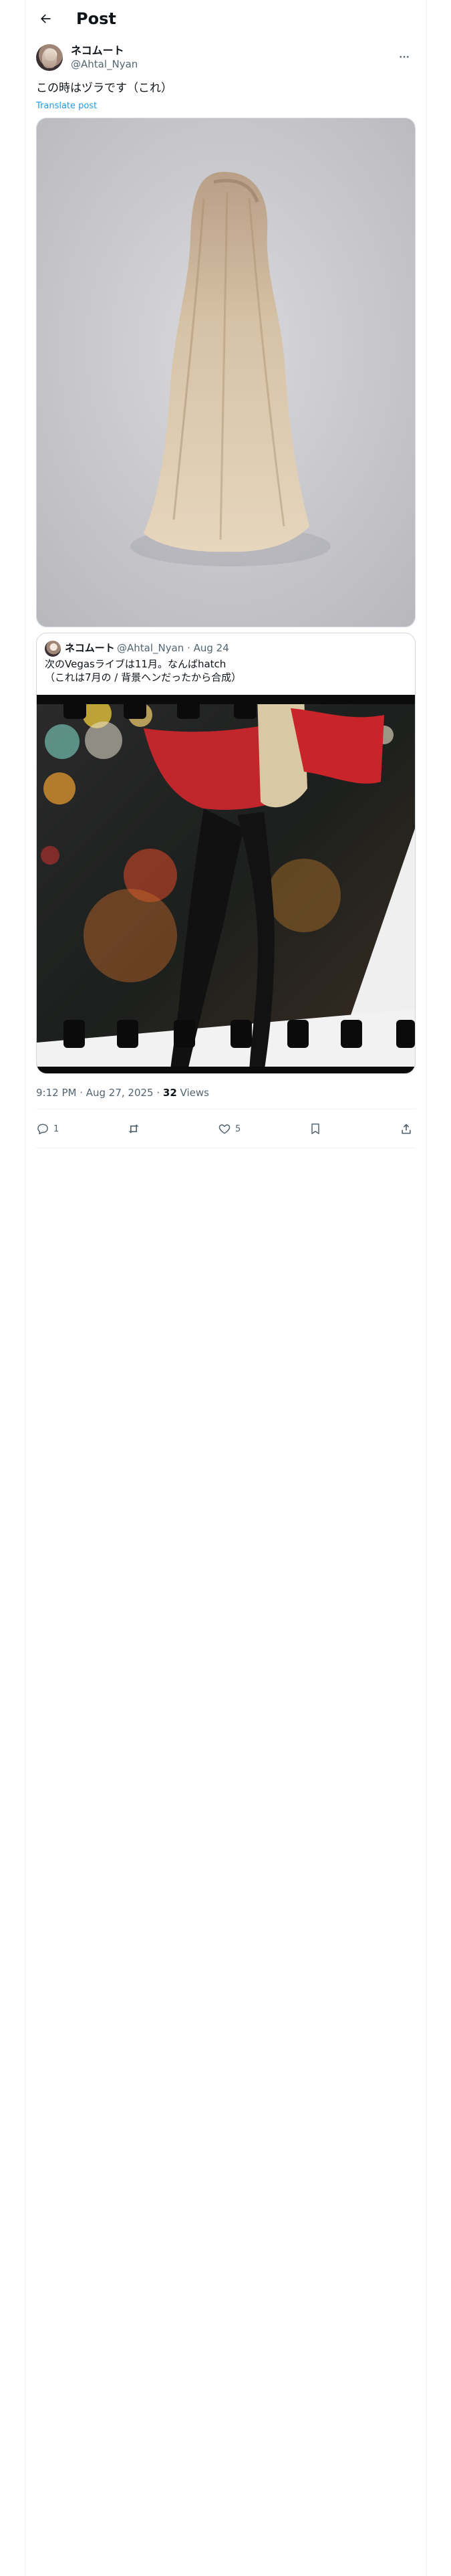 This screenshot has height=2576, width=451. I want to click on share-icon, so click(406, 1128).